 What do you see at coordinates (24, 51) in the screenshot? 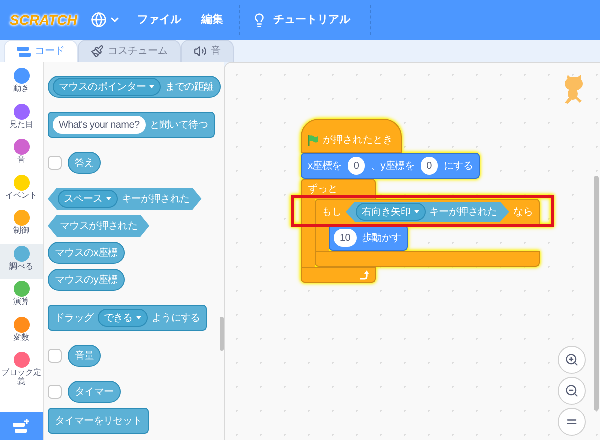
I see `blocks-icon` at bounding box center [24, 51].